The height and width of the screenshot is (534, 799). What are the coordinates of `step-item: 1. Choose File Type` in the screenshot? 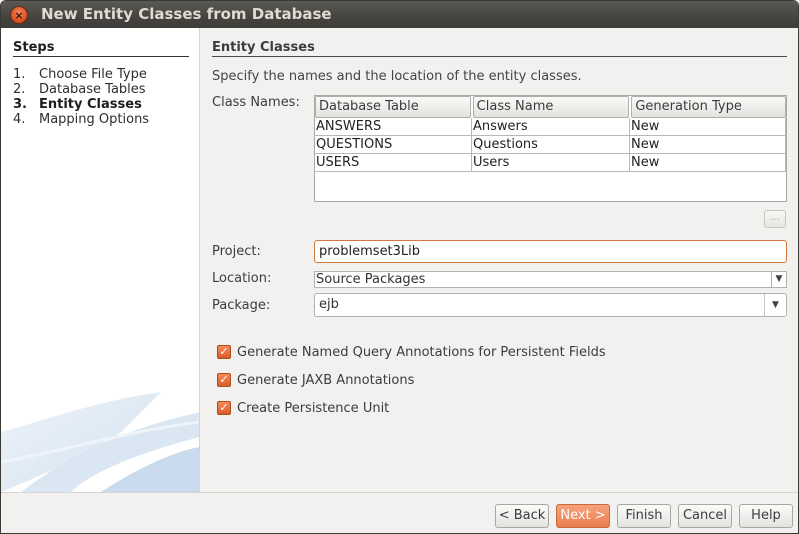 It's located at (81, 74).